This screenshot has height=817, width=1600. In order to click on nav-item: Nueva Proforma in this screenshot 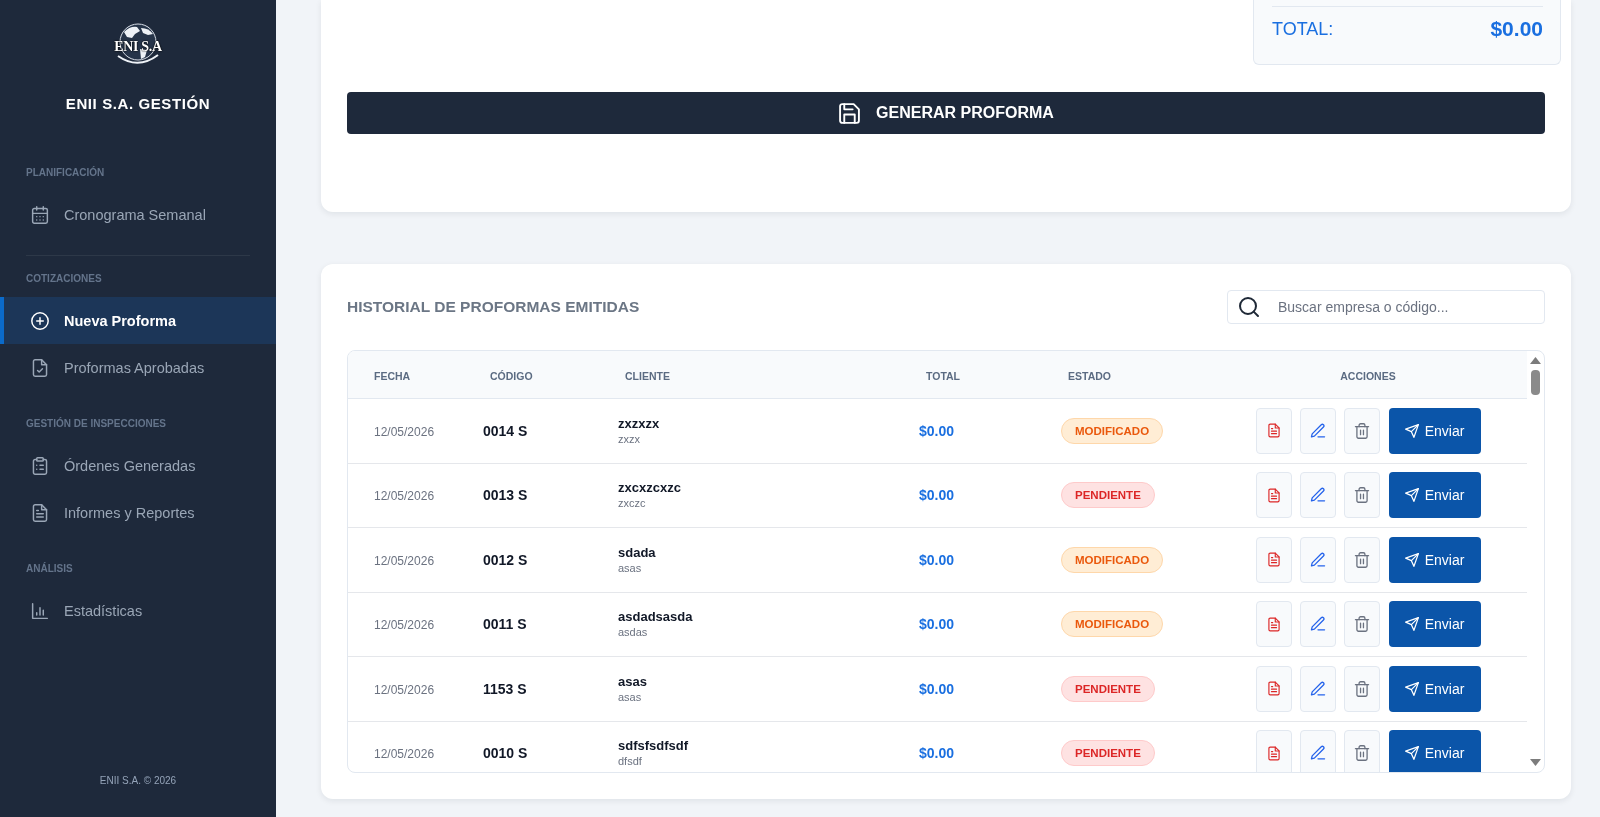, I will do `click(138, 320)`.